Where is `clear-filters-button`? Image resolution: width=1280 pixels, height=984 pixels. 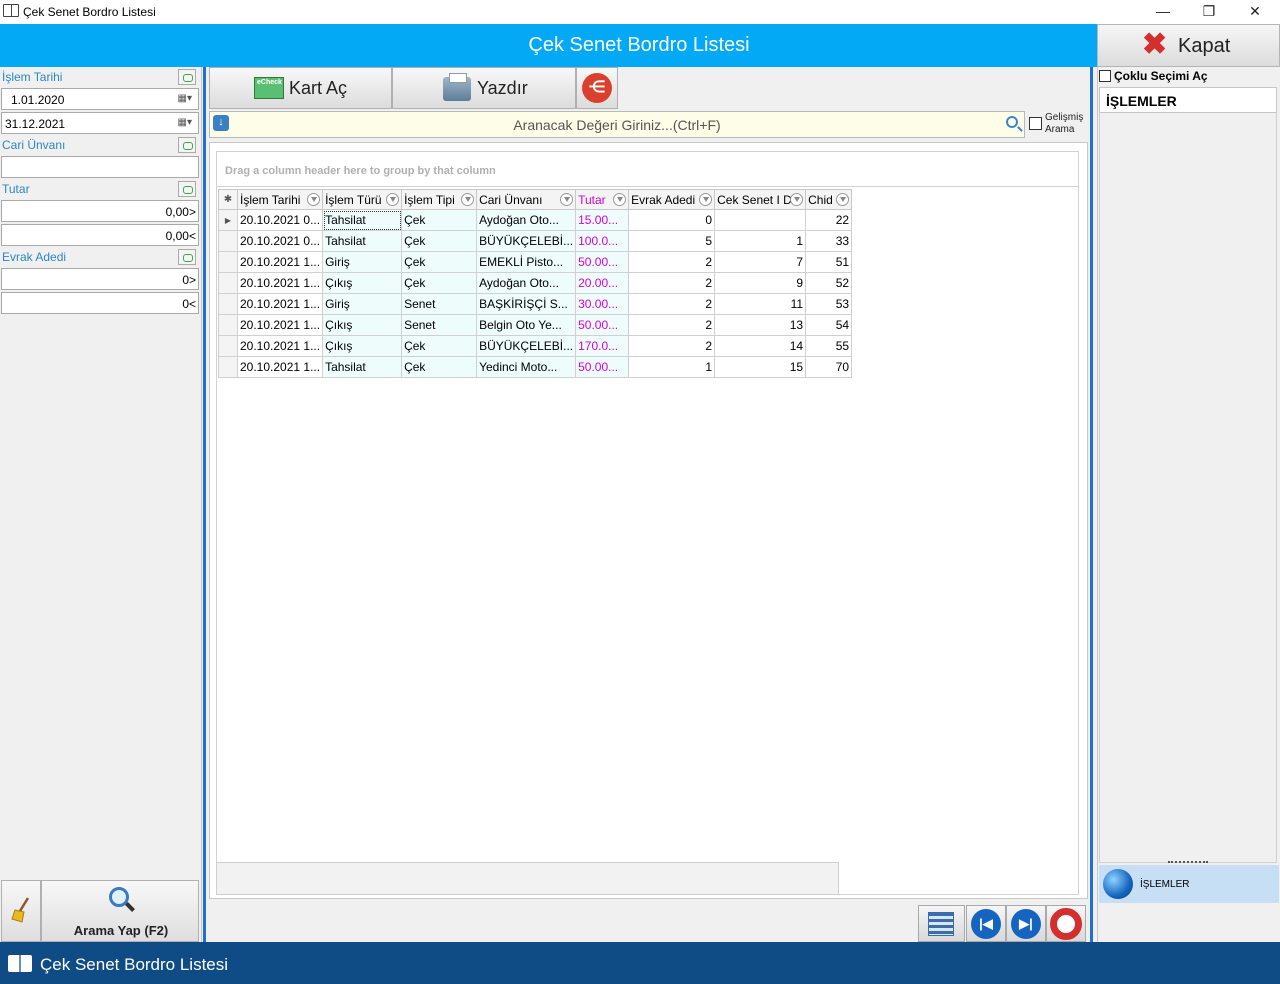 clear-filters-button is located at coordinates (21, 911).